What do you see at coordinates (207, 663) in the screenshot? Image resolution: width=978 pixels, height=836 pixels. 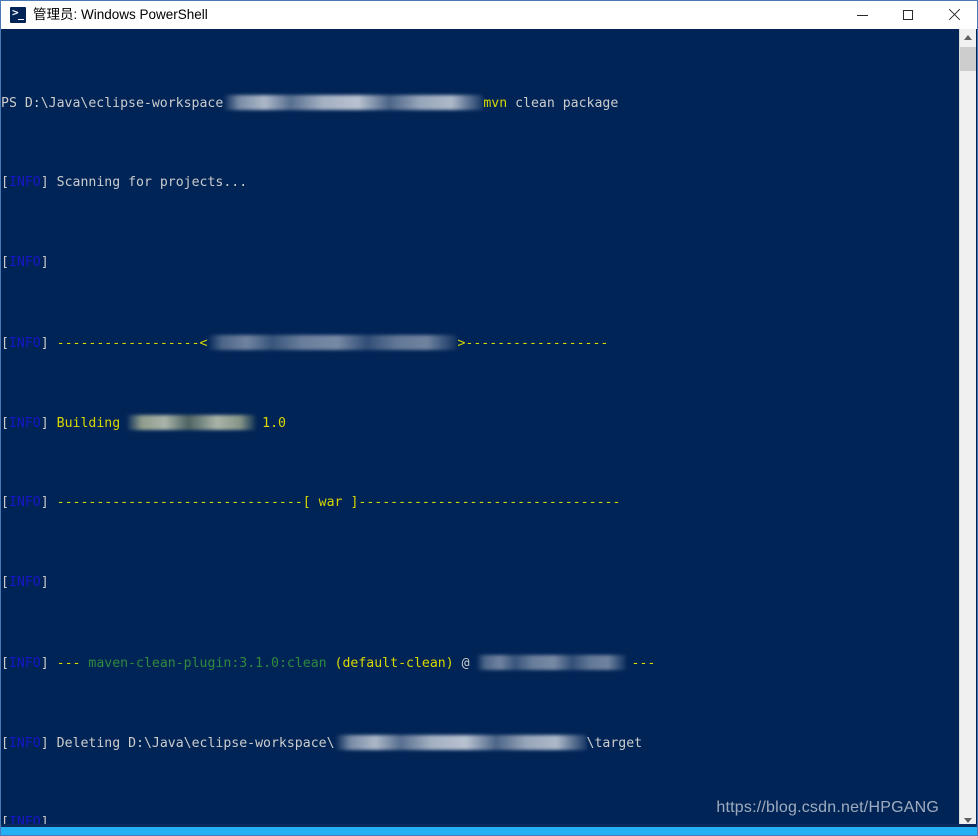 I see `plugin-name: maven-clean-plugin:3.1.0:clean` at bounding box center [207, 663].